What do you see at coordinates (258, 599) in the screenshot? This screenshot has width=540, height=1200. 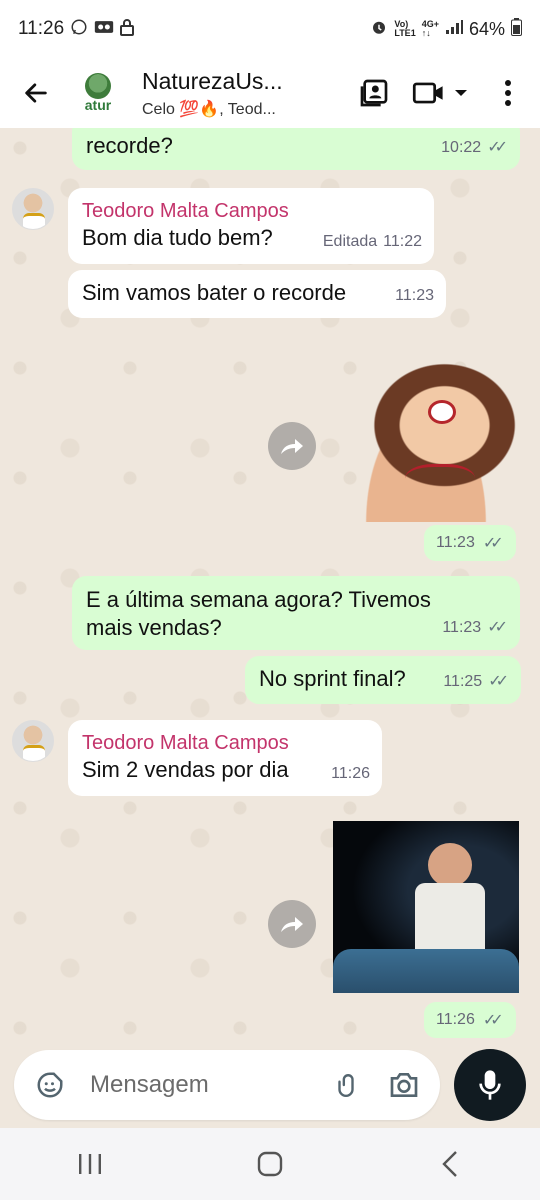 I see `message-text-line1: E a última semana agora? Tivemos` at bounding box center [258, 599].